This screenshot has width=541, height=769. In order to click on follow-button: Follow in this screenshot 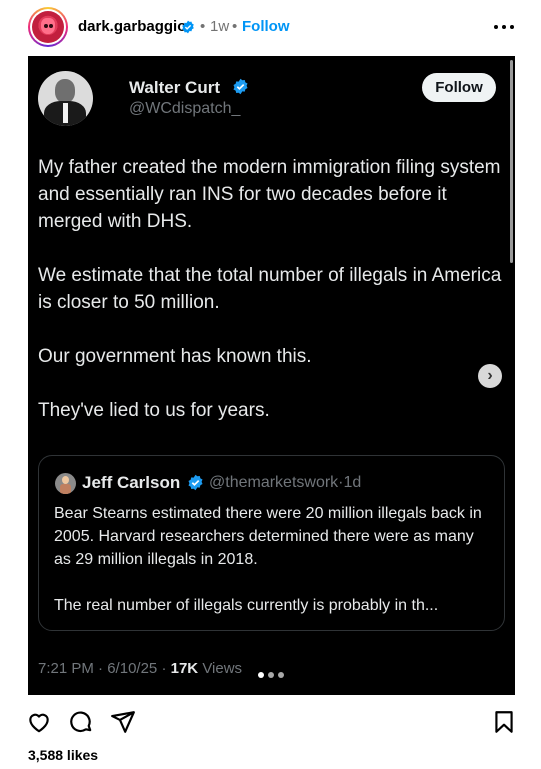, I will do `click(266, 26)`.